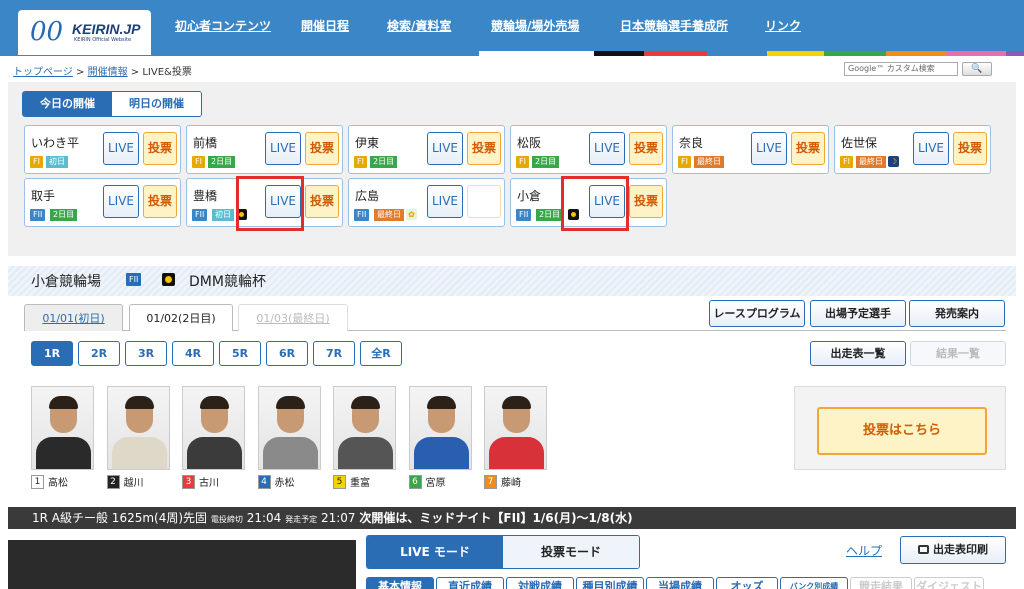 The width and height of the screenshot is (1024, 589). I want to click on date-tab: 01/01(初日), so click(73, 317).